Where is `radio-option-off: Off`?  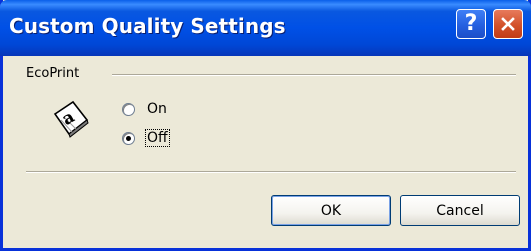
radio-option-off: Off is located at coordinates (146, 138).